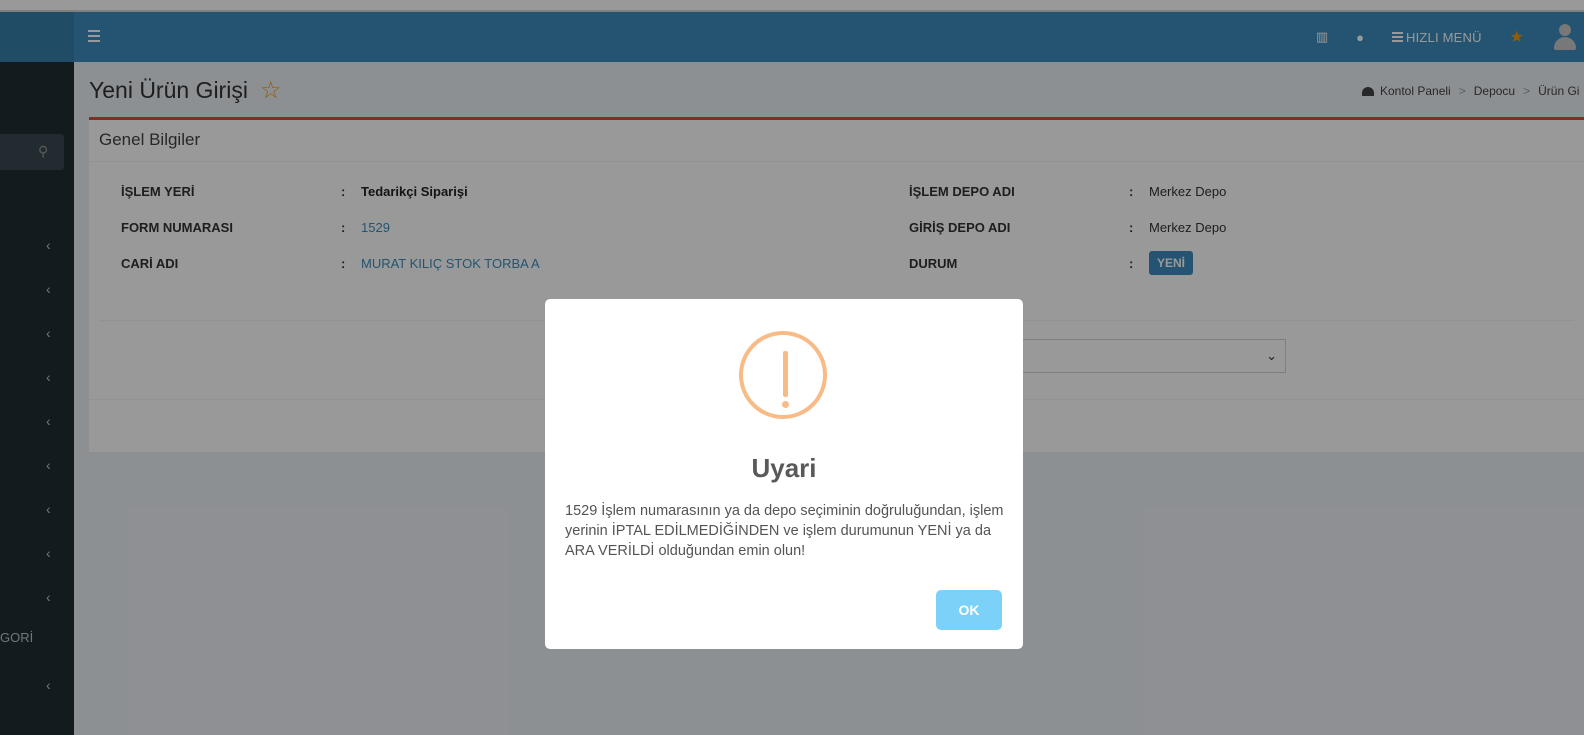  What do you see at coordinates (784, 468) in the screenshot?
I see `modal-title: Uyari` at bounding box center [784, 468].